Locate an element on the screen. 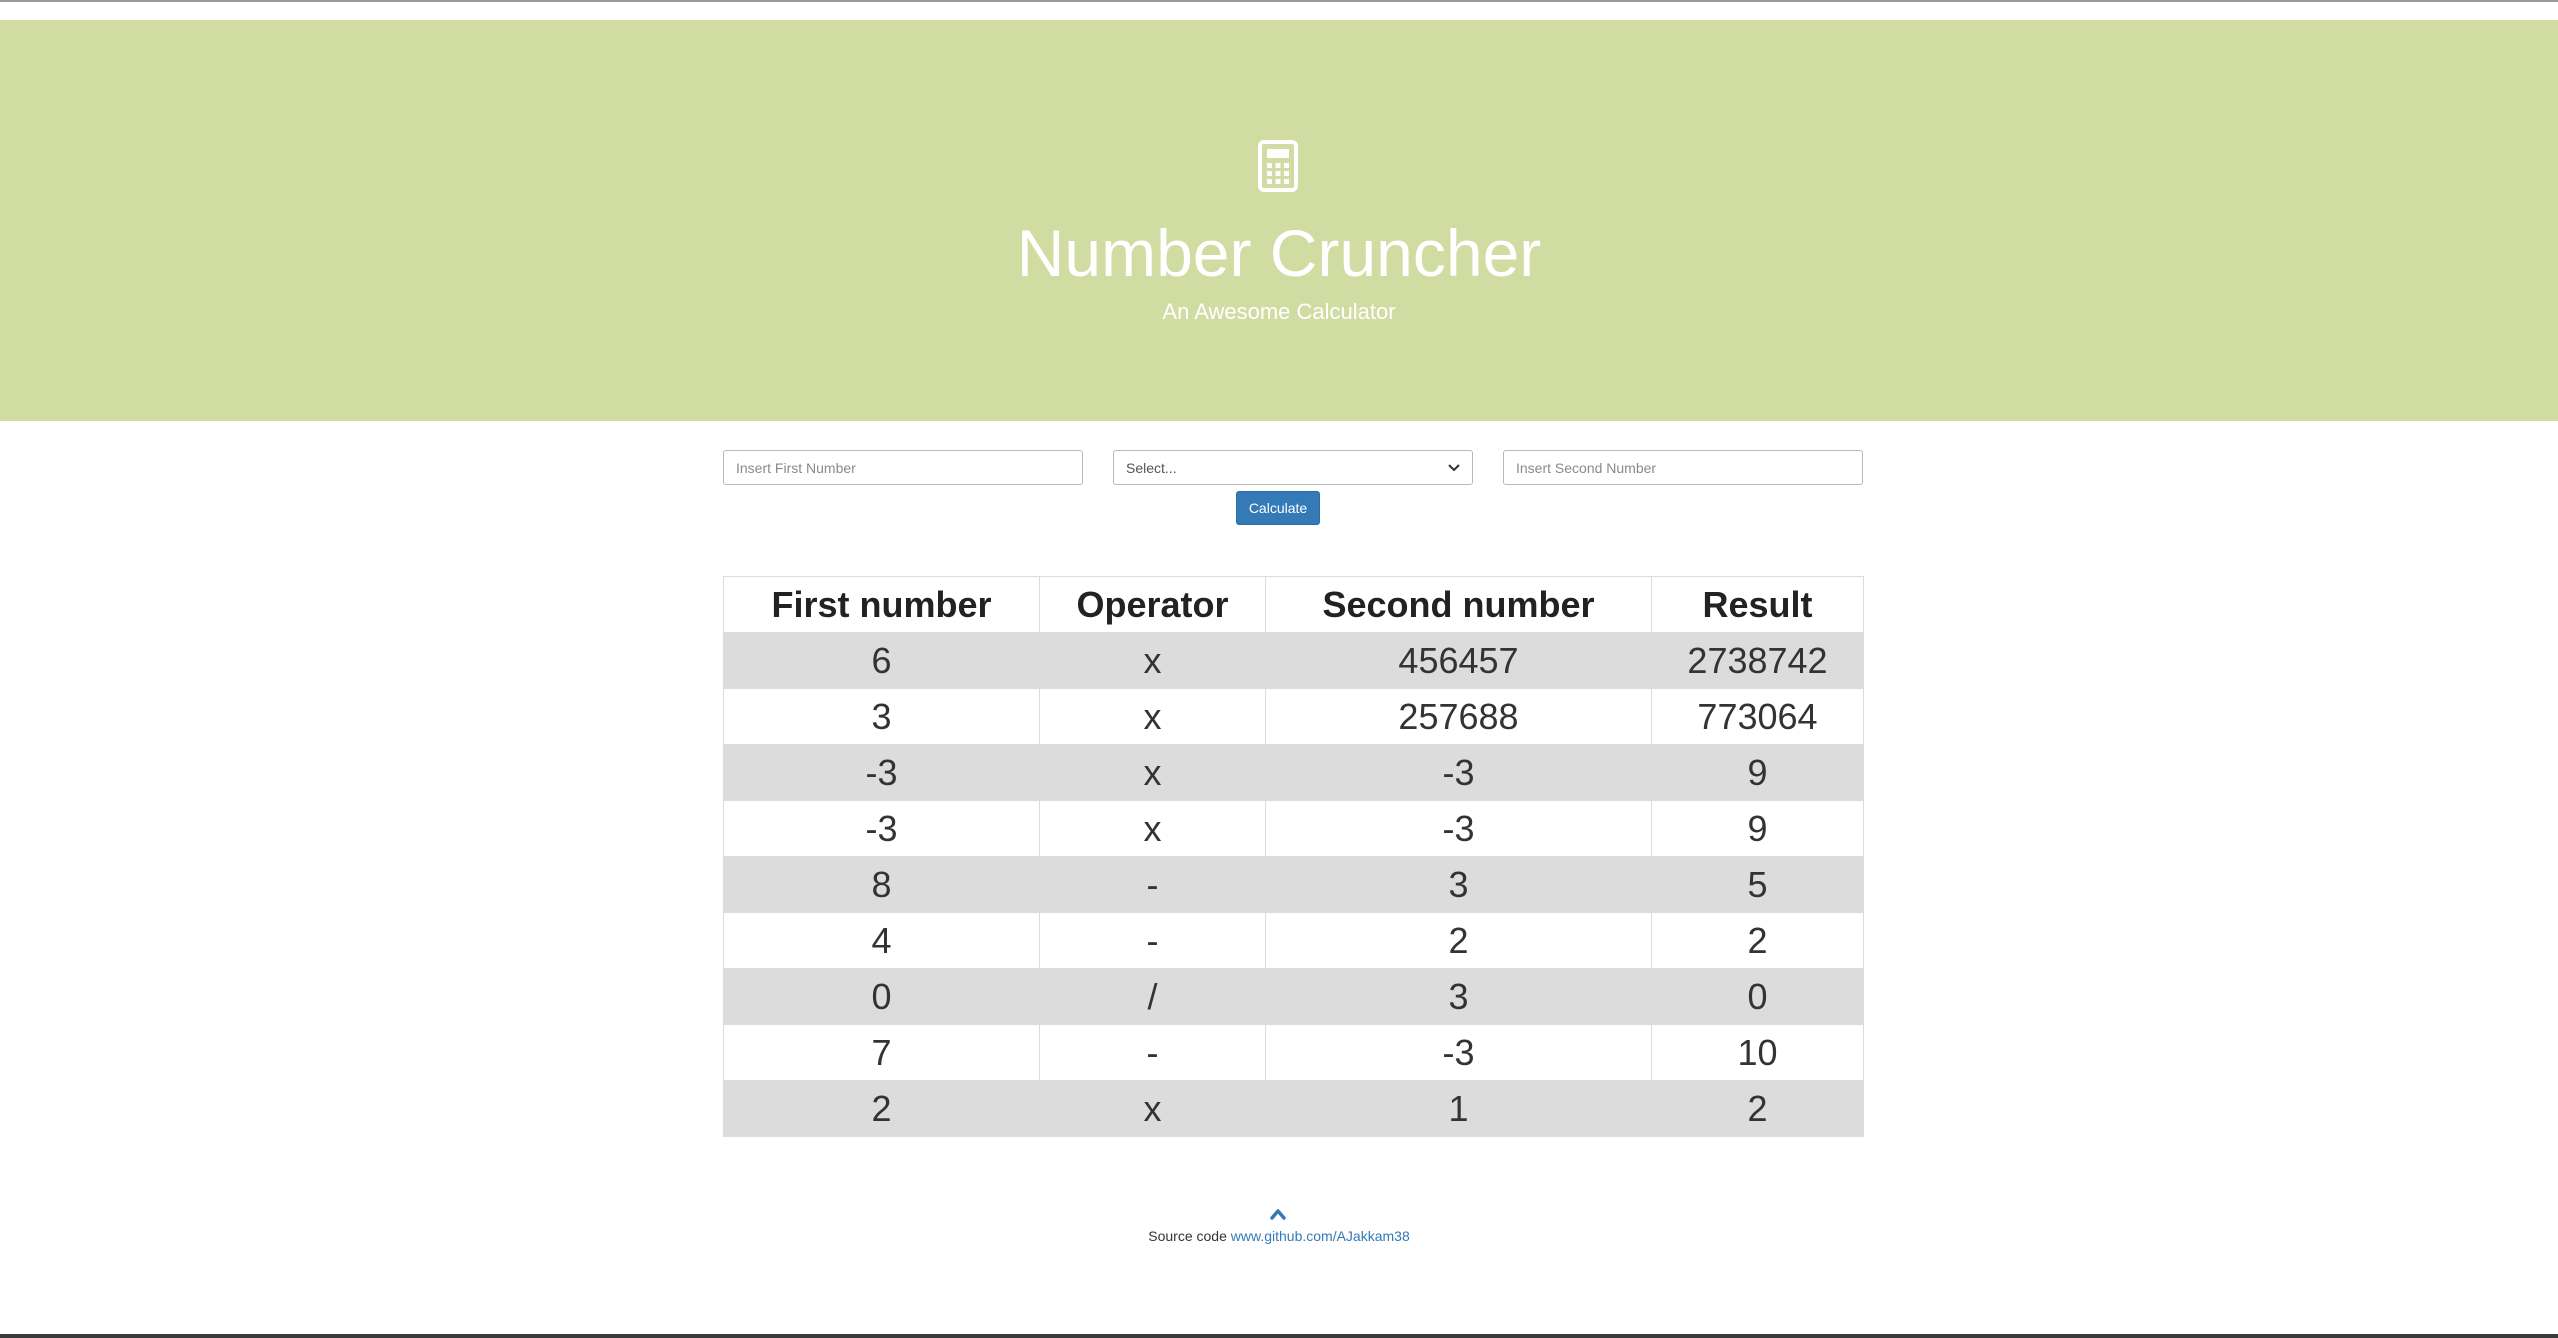 This screenshot has height=1338, width=2558. second-number-input is located at coordinates (1683, 467).